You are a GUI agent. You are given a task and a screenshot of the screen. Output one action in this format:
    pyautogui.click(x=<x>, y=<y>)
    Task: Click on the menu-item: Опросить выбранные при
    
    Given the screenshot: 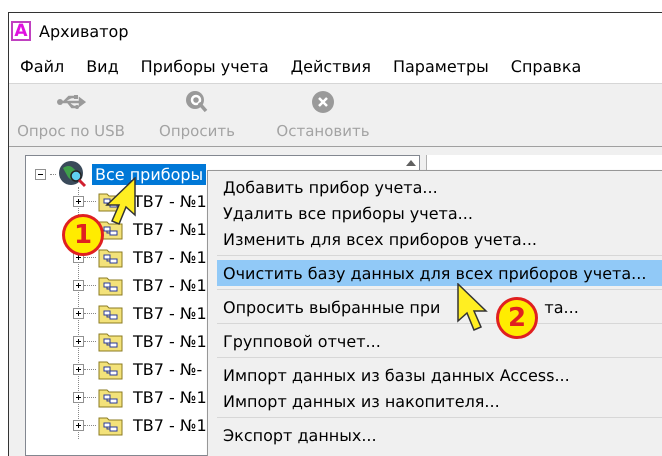 What is the action you would take?
    pyautogui.click(x=328, y=307)
    